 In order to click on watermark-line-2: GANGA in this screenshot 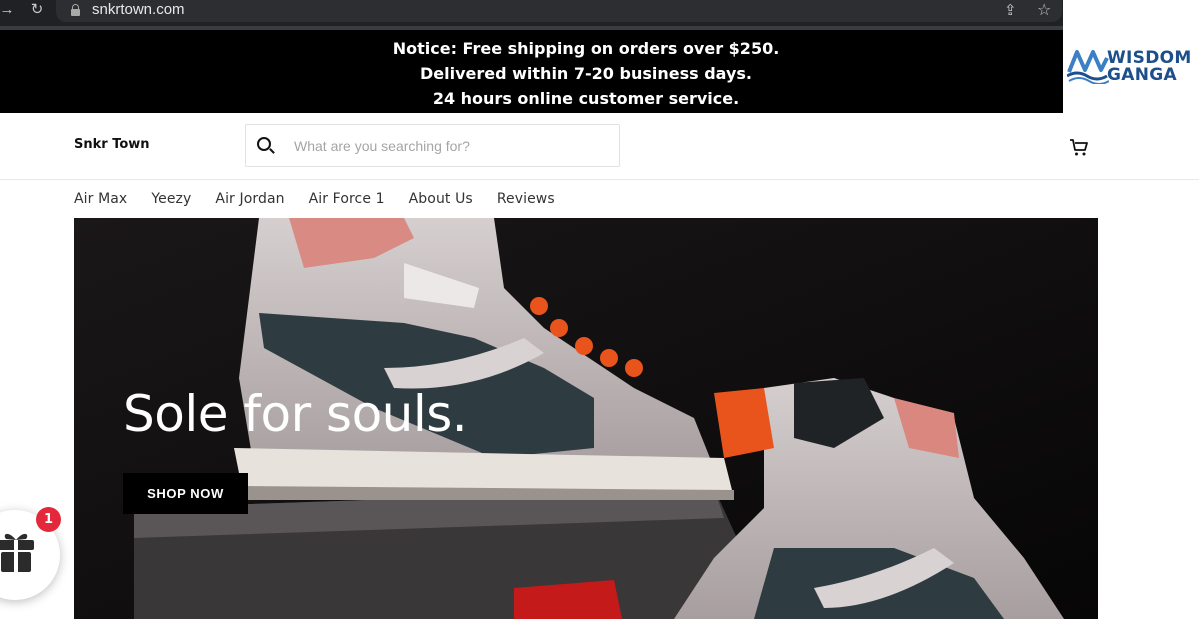, I will do `click(1142, 75)`.